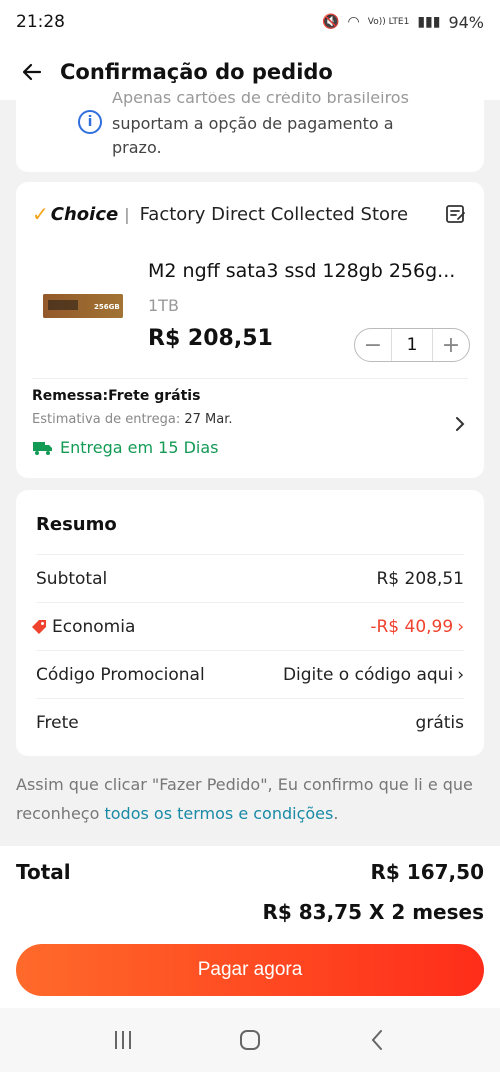  What do you see at coordinates (412, 626) in the screenshot?
I see `savings-value: -R$ 40,99` at bounding box center [412, 626].